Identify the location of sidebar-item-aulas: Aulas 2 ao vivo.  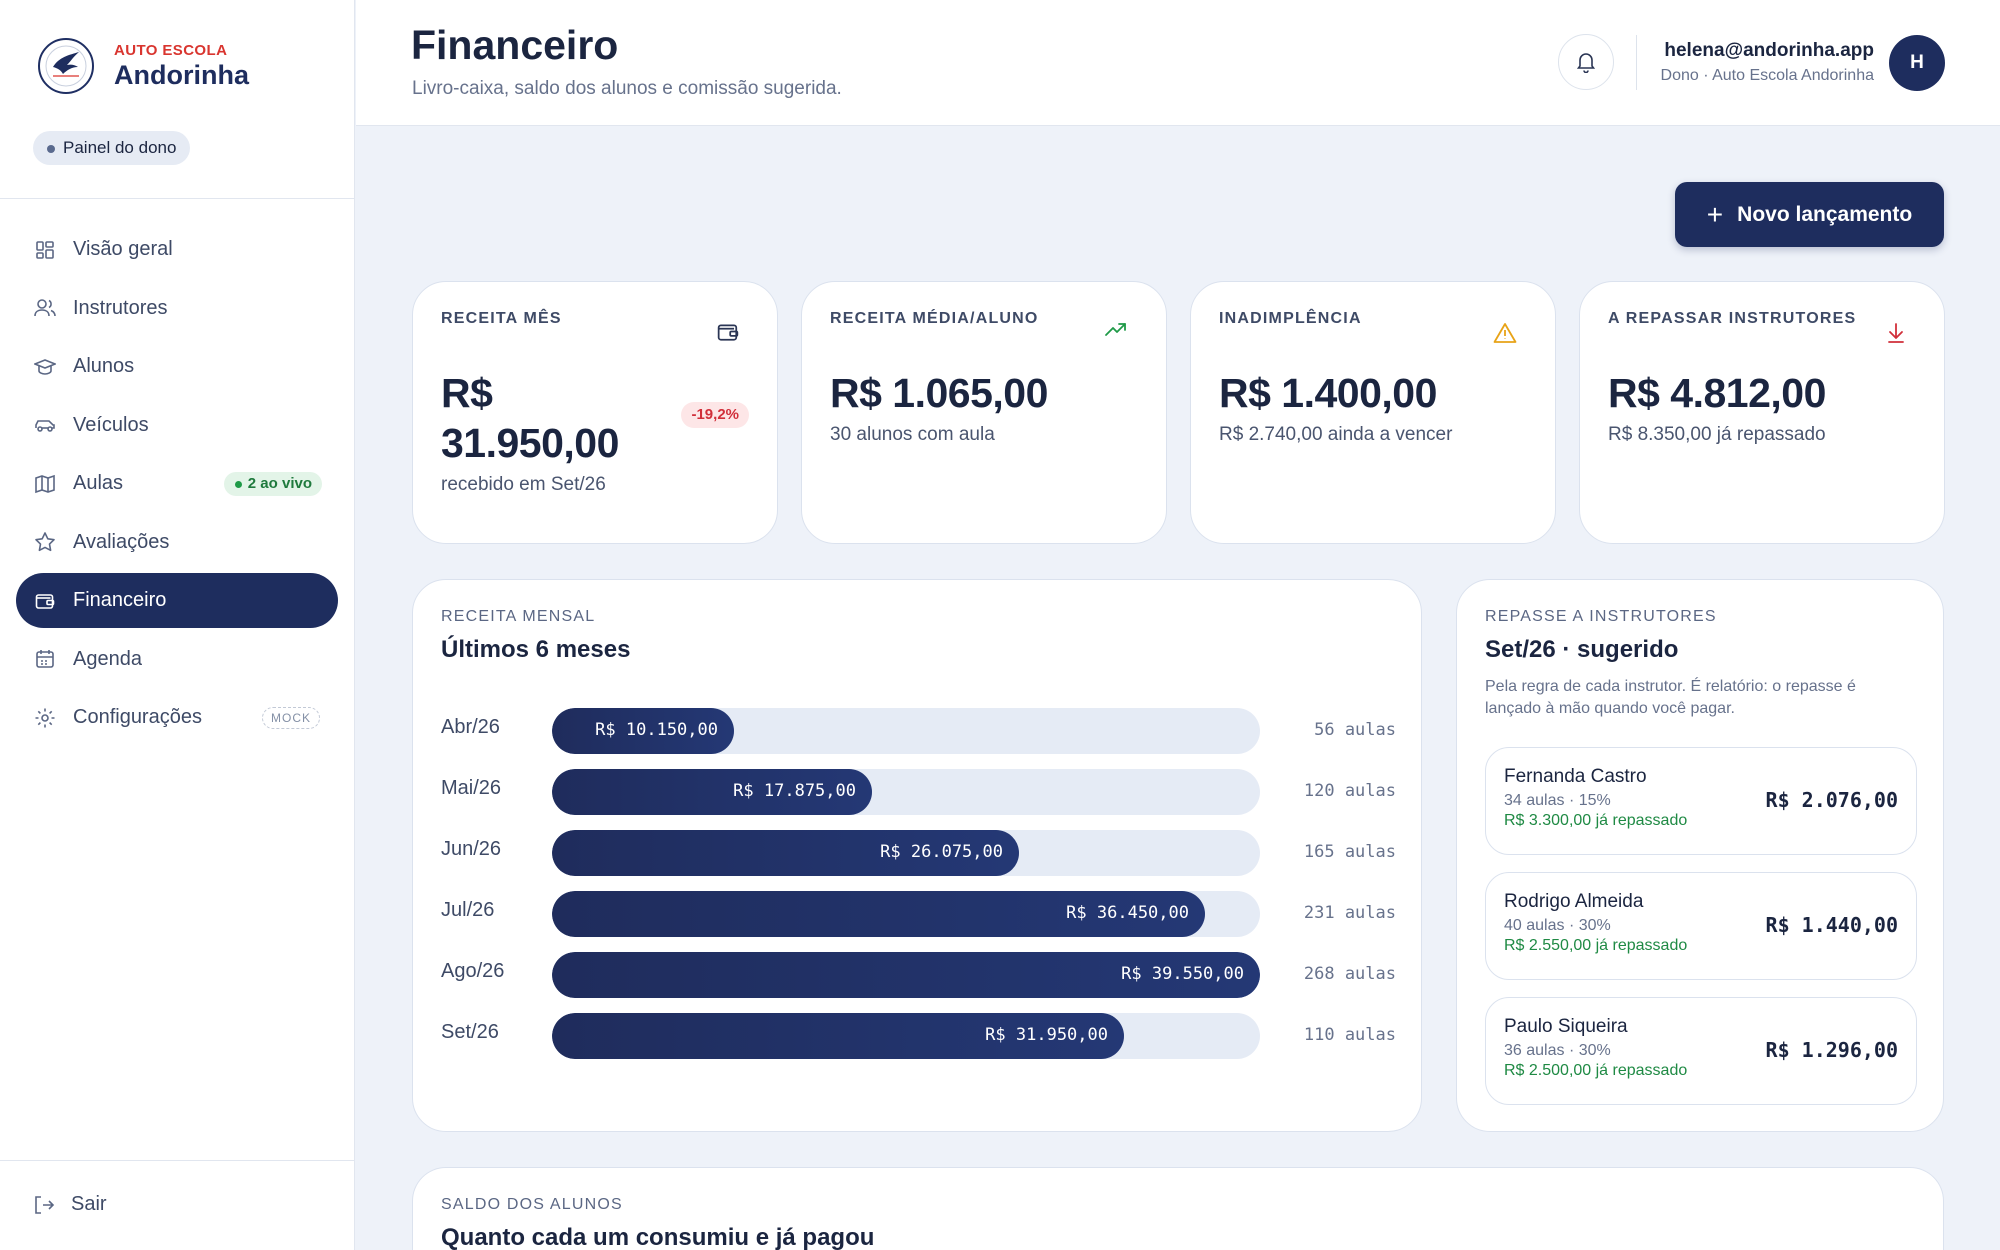
(177, 483).